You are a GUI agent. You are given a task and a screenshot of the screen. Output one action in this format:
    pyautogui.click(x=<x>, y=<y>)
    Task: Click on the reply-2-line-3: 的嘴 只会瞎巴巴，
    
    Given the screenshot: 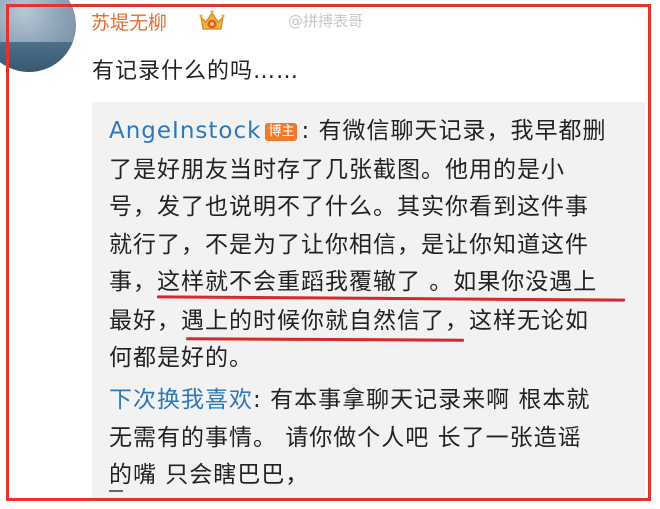 What is the action you would take?
    pyautogui.click(x=209, y=475)
    